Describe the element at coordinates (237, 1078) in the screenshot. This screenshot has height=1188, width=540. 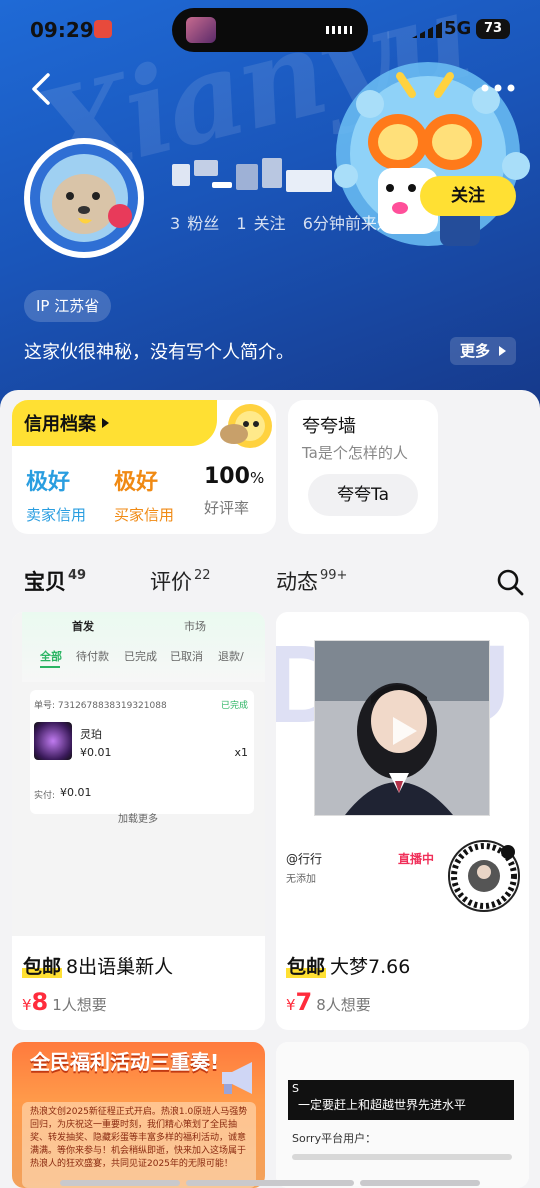
I see `megaphone-icon` at that location.